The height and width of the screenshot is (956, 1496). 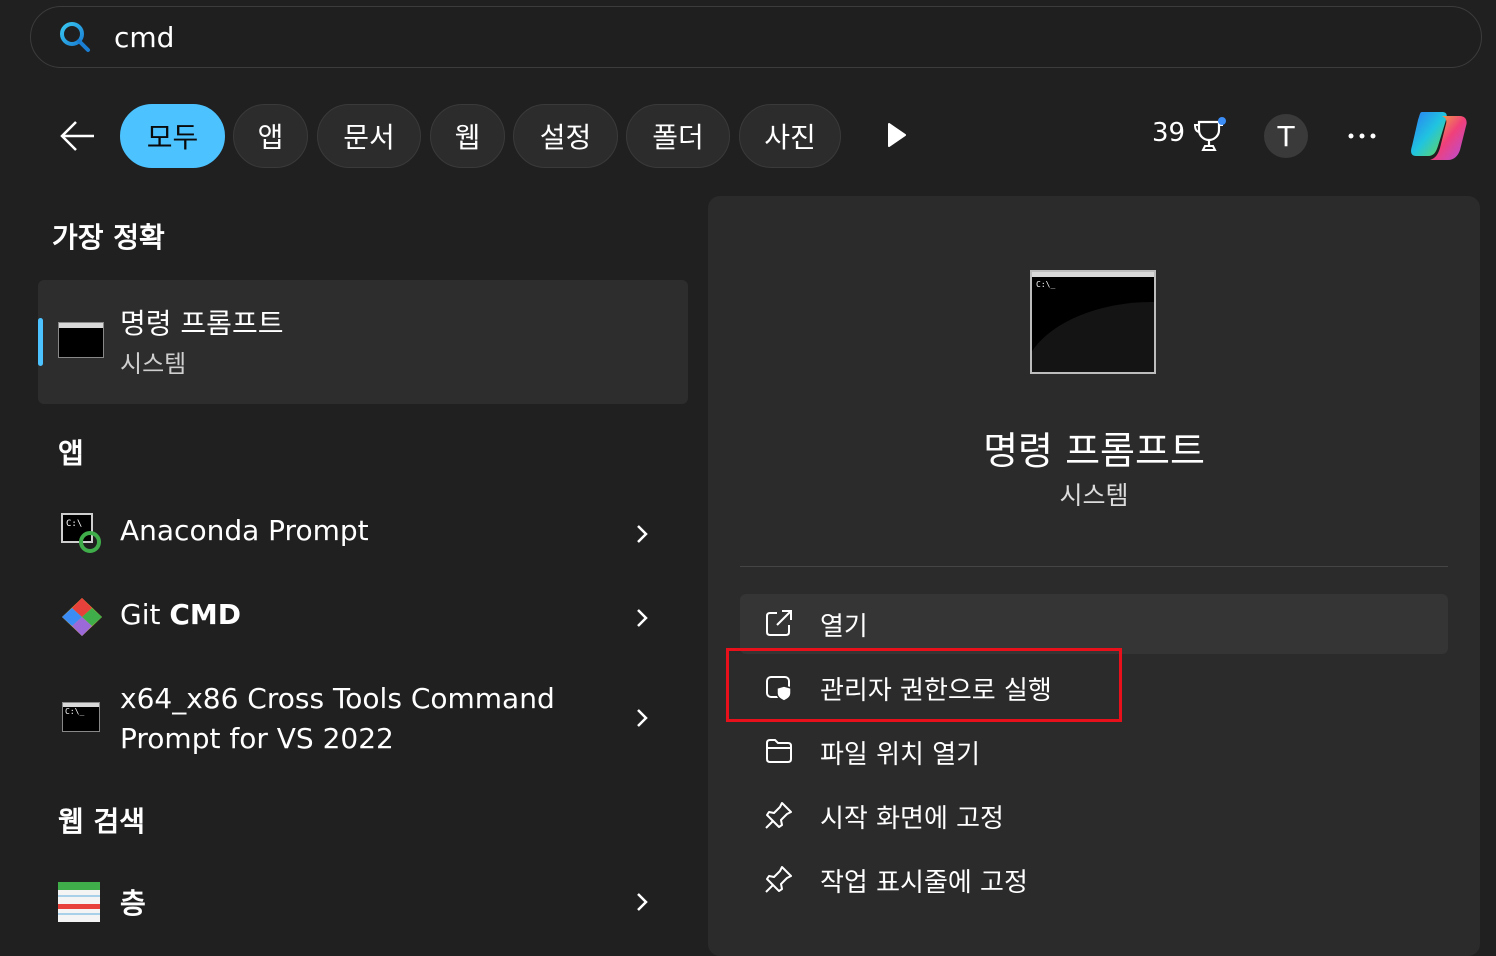 What do you see at coordinates (564, 37) in the screenshot?
I see `search-input` at bounding box center [564, 37].